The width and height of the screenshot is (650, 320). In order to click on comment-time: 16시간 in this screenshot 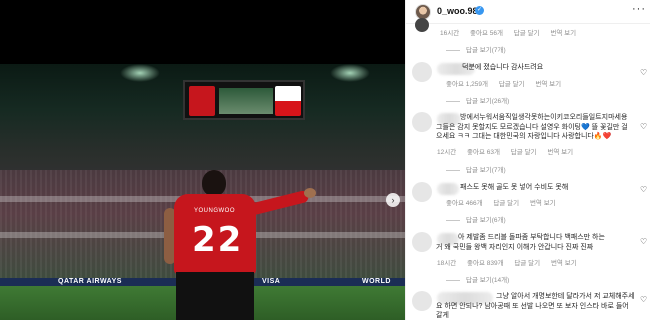, I will do `click(450, 33)`.